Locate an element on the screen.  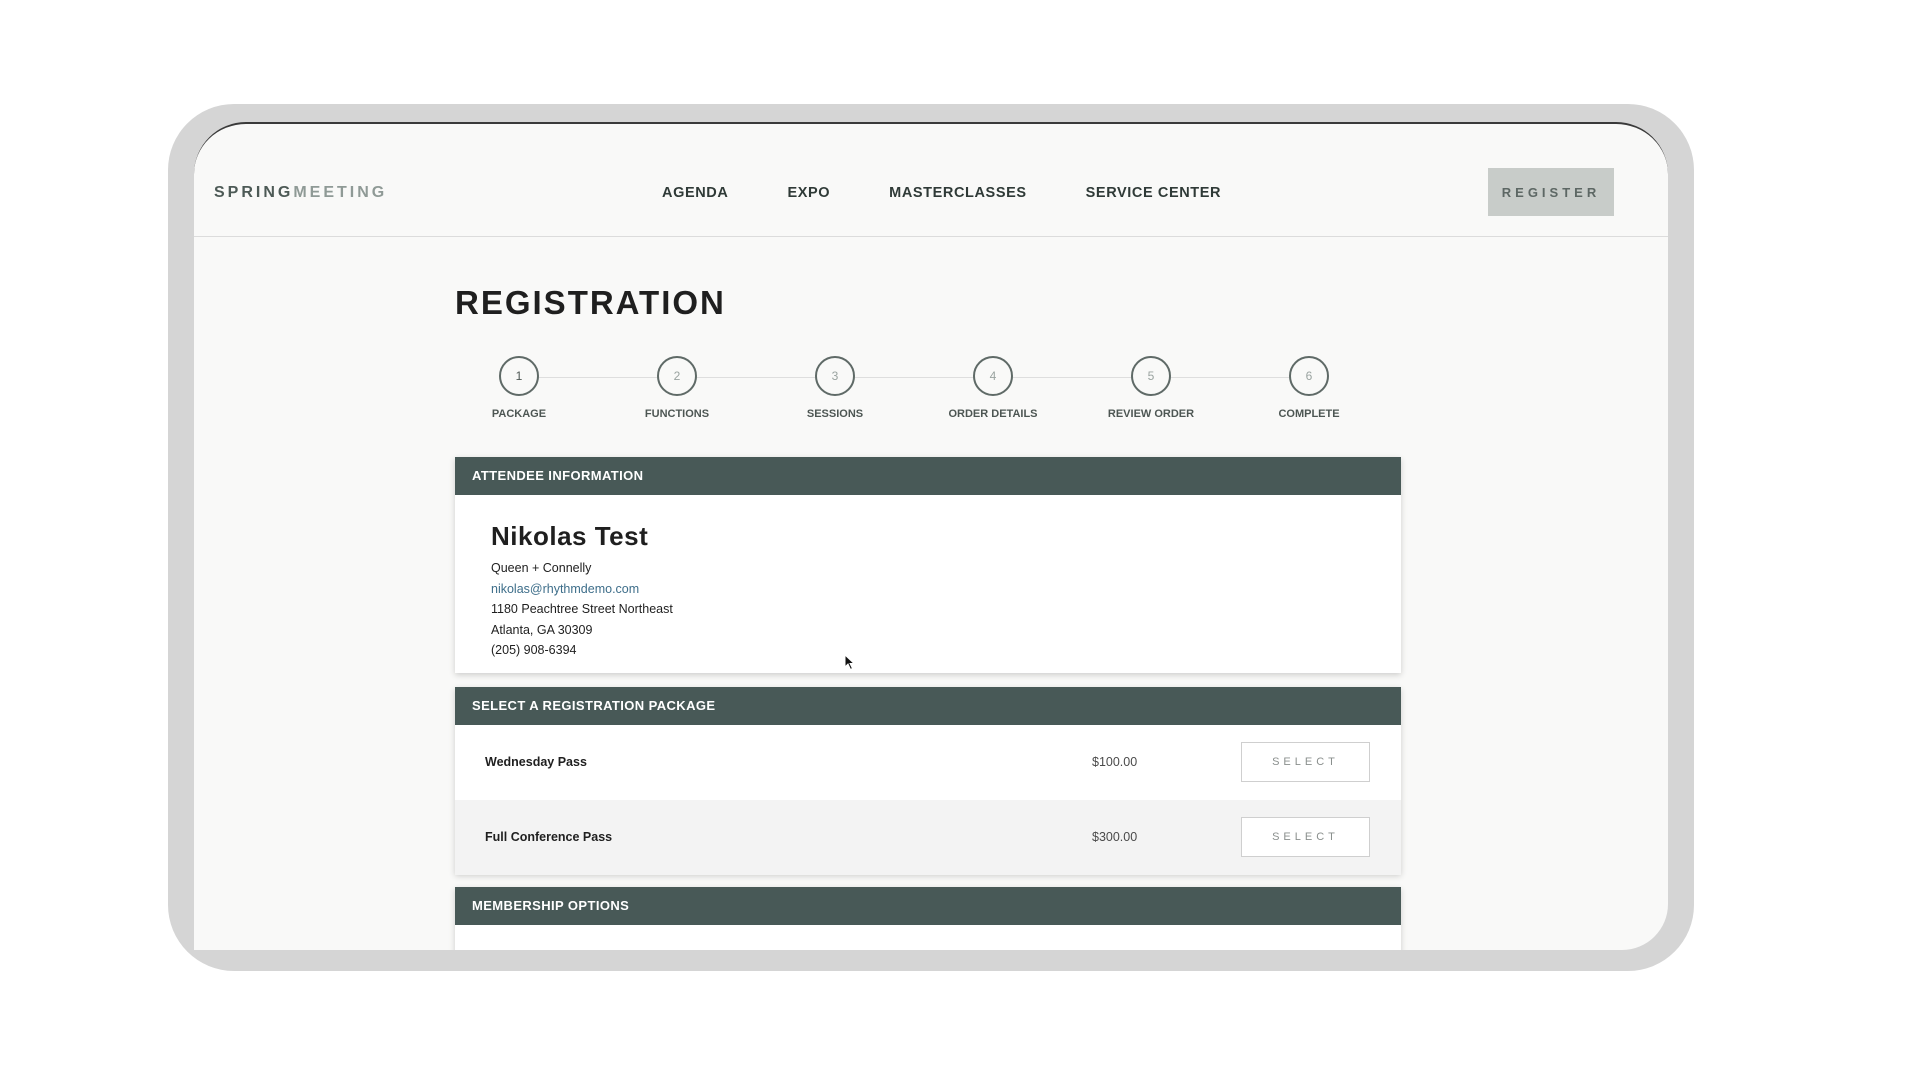
step-circle: 4 is located at coordinates (993, 376).